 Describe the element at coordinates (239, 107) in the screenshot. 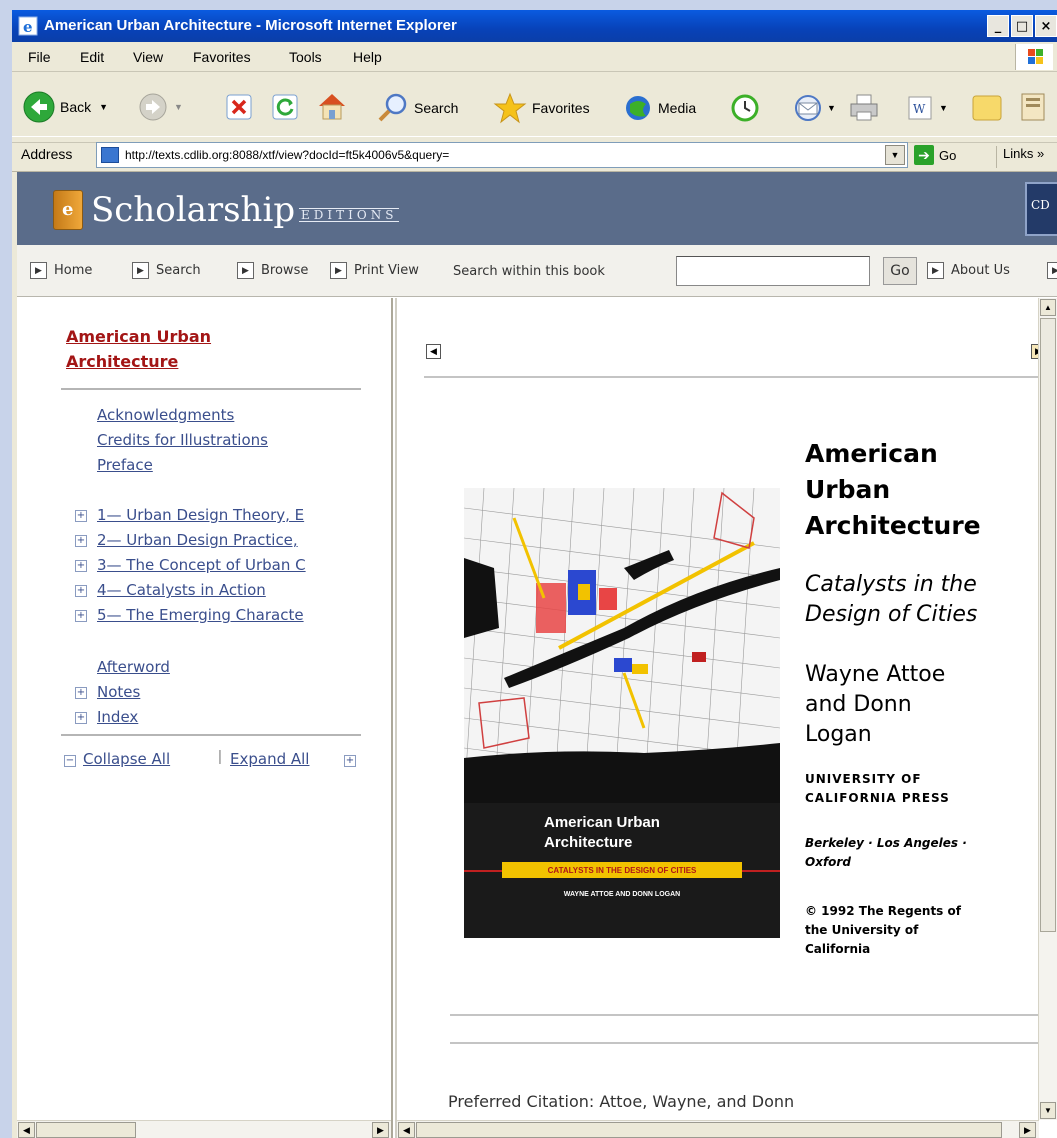

I see `stop-icon` at that location.